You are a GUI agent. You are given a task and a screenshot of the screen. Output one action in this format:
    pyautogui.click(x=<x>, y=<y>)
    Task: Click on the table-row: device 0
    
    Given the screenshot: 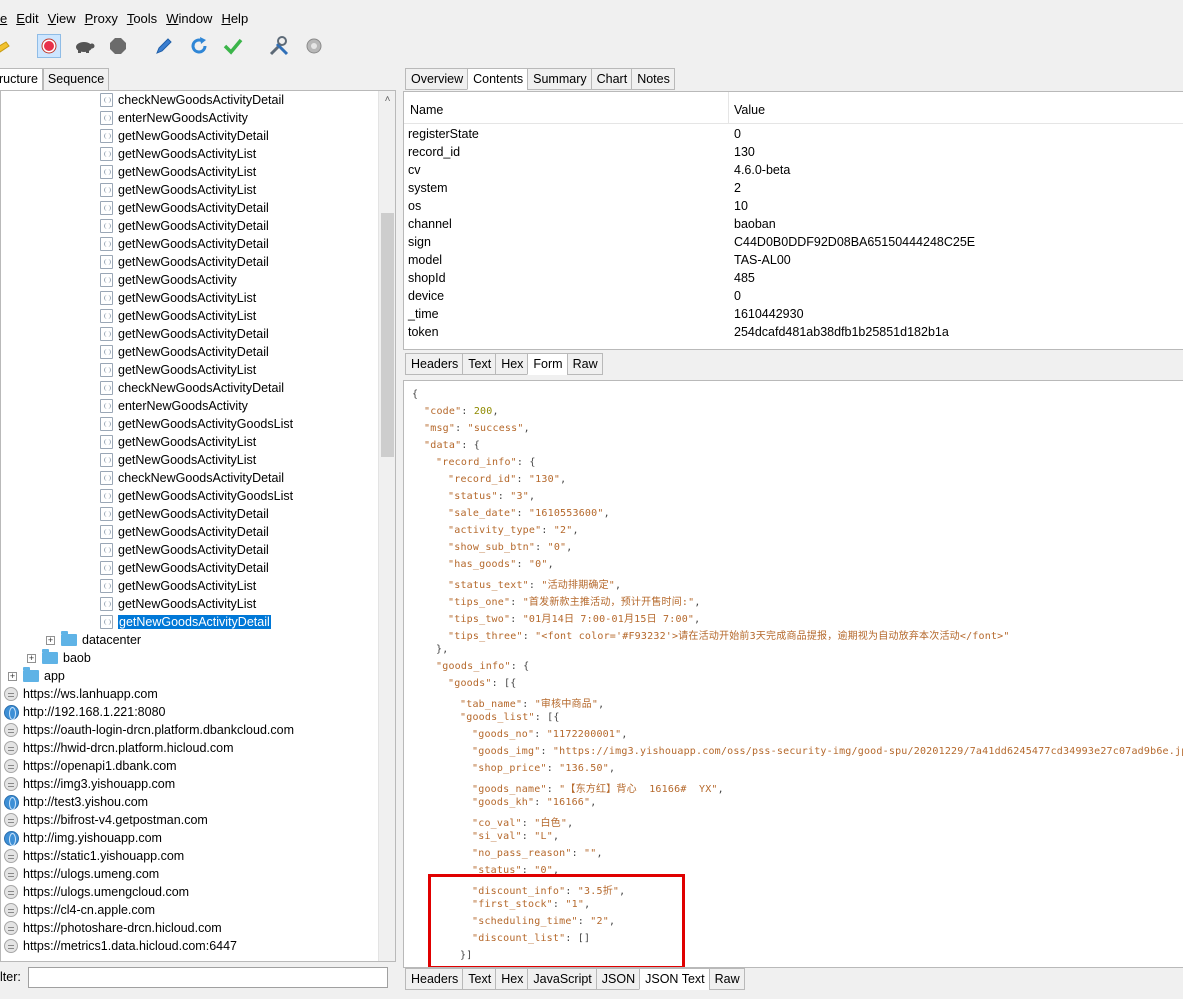 What is the action you would take?
    pyautogui.click(x=793, y=296)
    